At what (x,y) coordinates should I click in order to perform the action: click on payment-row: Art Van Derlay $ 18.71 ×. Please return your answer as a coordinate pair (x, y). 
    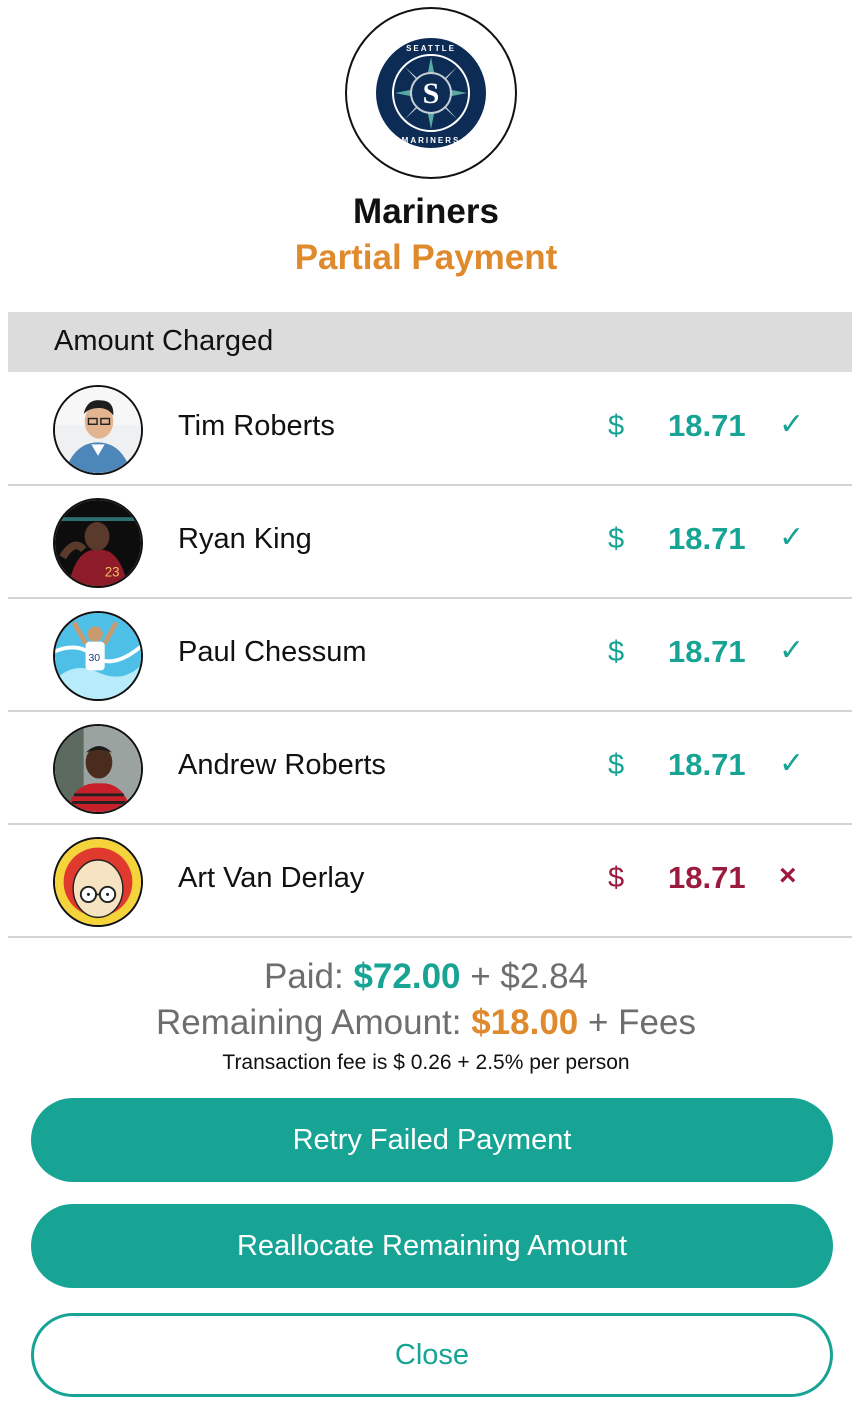
    Looking at the image, I should click on (426, 881).